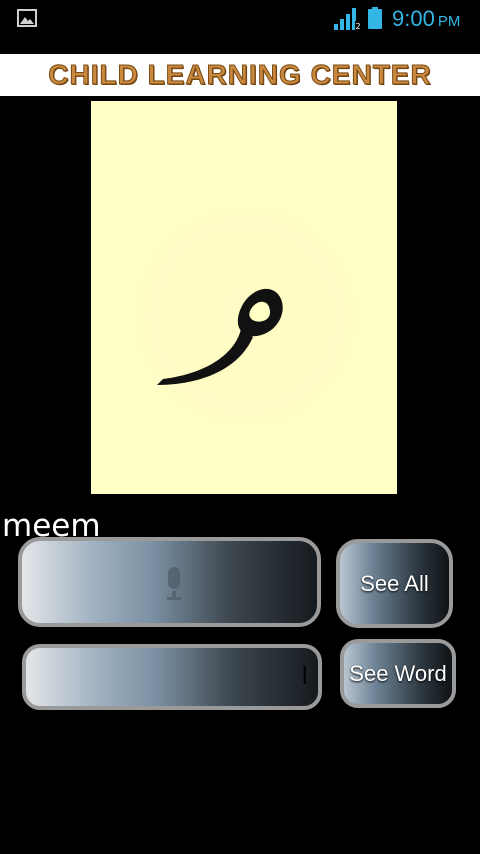  What do you see at coordinates (240, 19) in the screenshot?
I see `status-bar: 2 9:00 PM` at bounding box center [240, 19].